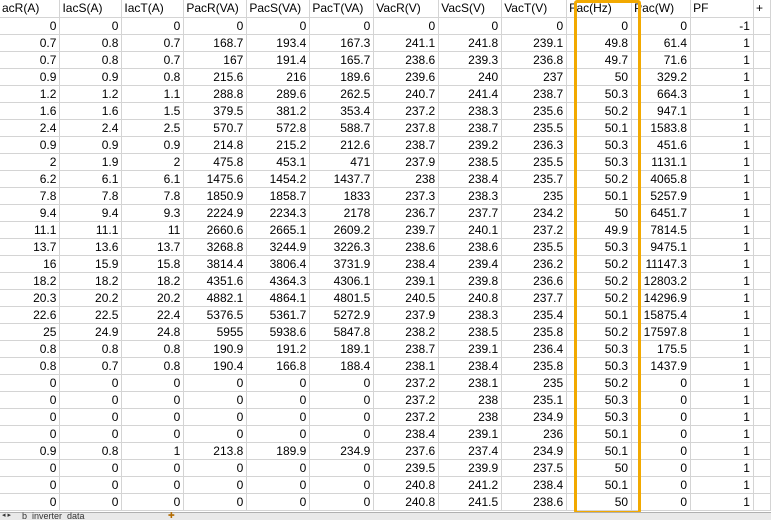 Image resolution: width=771 pixels, height=520 pixels. I want to click on table-cell: 239.1, so click(470, 349).